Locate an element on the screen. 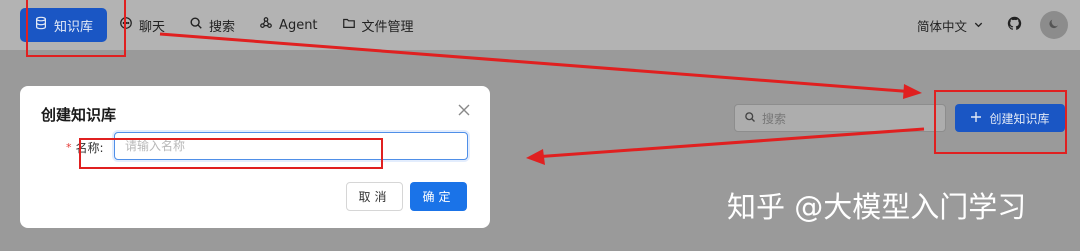  annotation-box-create is located at coordinates (1000, 122).